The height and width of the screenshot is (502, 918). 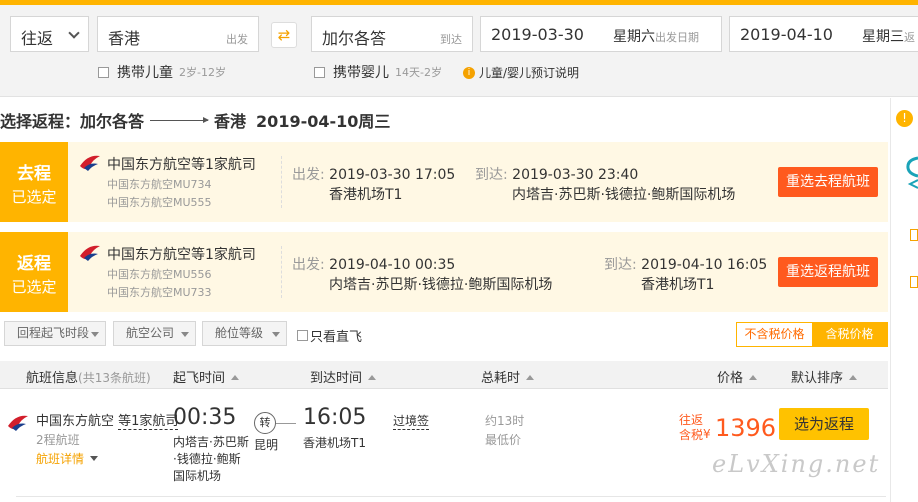 I want to click on flight-duration: 约13时, so click(x=505, y=421).